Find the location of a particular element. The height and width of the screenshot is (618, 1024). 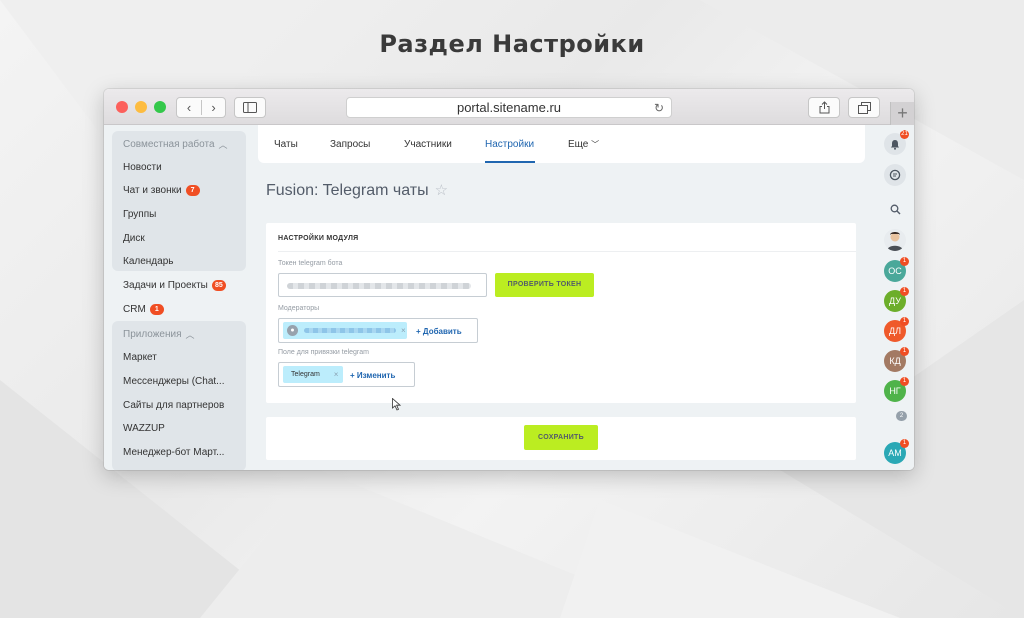

sidebar-item-disk: Диск is located at coordinates (134, 238).